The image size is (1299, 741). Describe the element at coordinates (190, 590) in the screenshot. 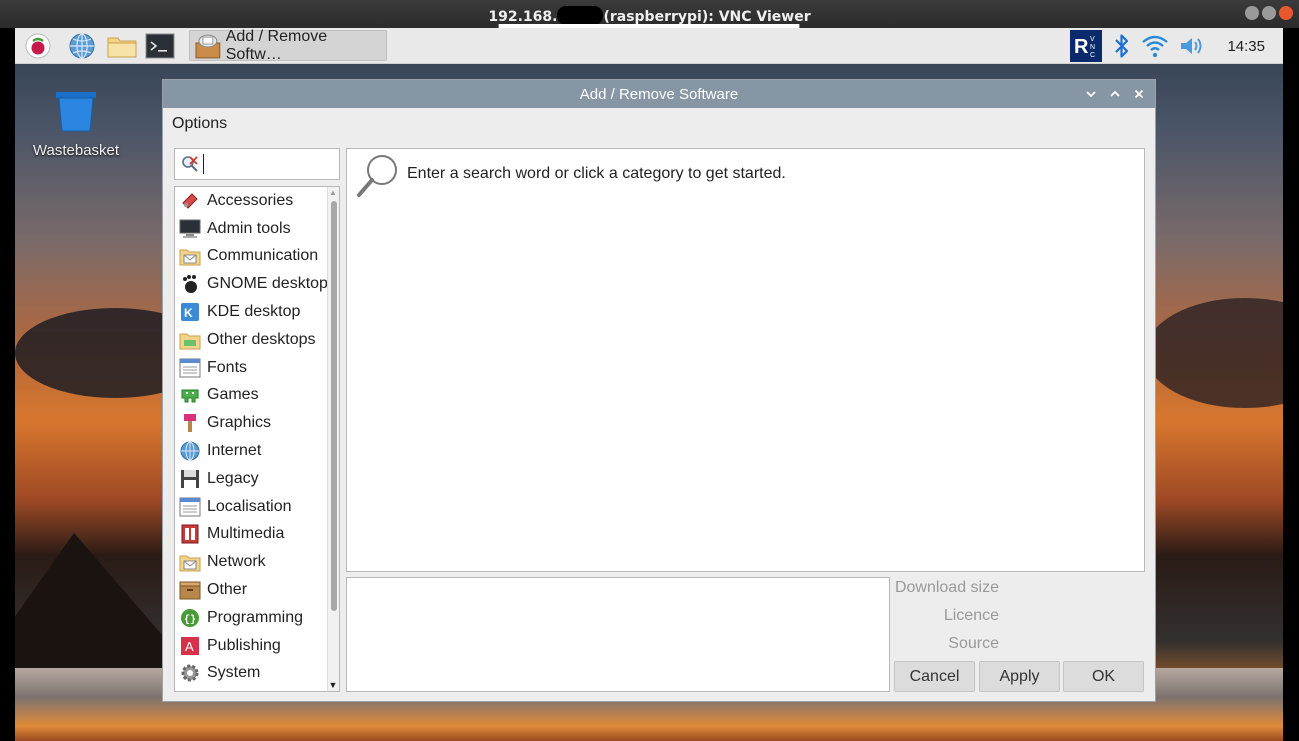

I see `other-icon` at that location.